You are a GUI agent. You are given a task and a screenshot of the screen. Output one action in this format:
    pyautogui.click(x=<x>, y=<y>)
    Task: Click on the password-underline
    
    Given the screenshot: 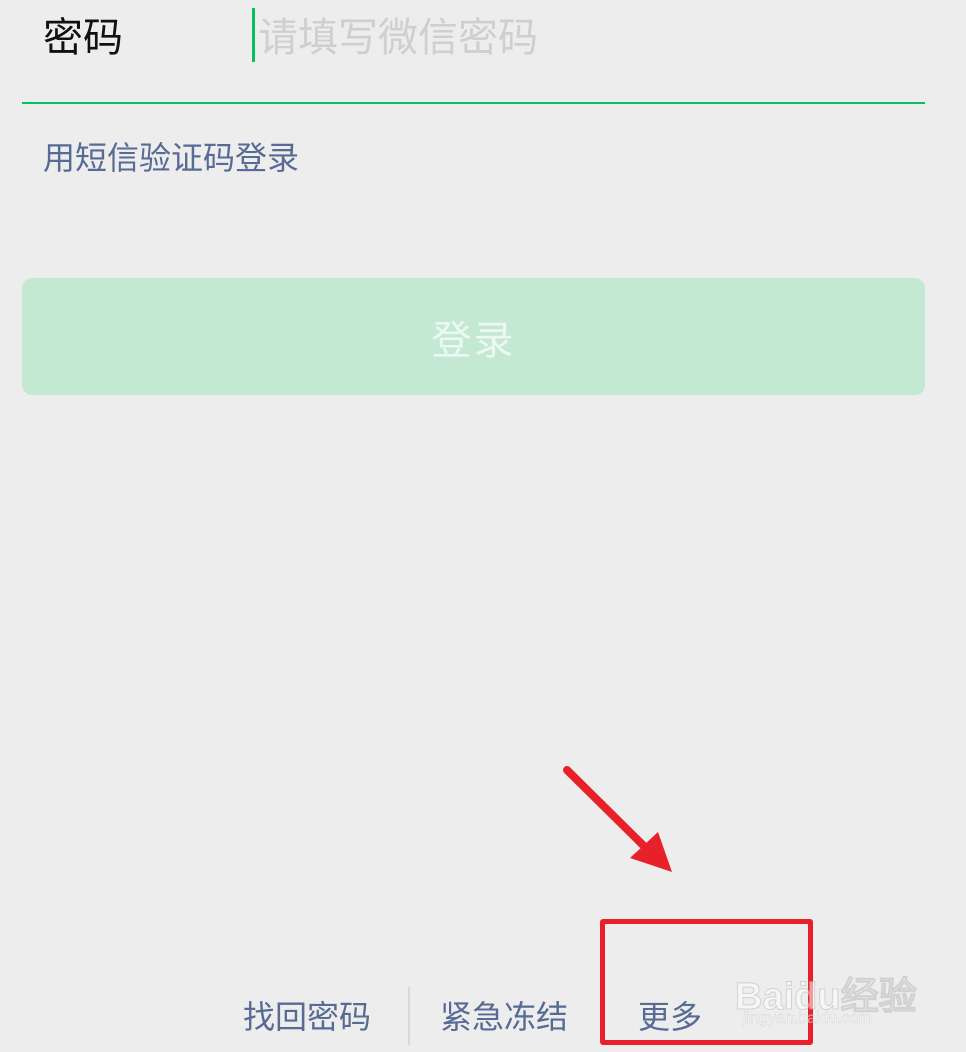 What is the action you would take?
    pyautogui.click(x=473, y=103)
    